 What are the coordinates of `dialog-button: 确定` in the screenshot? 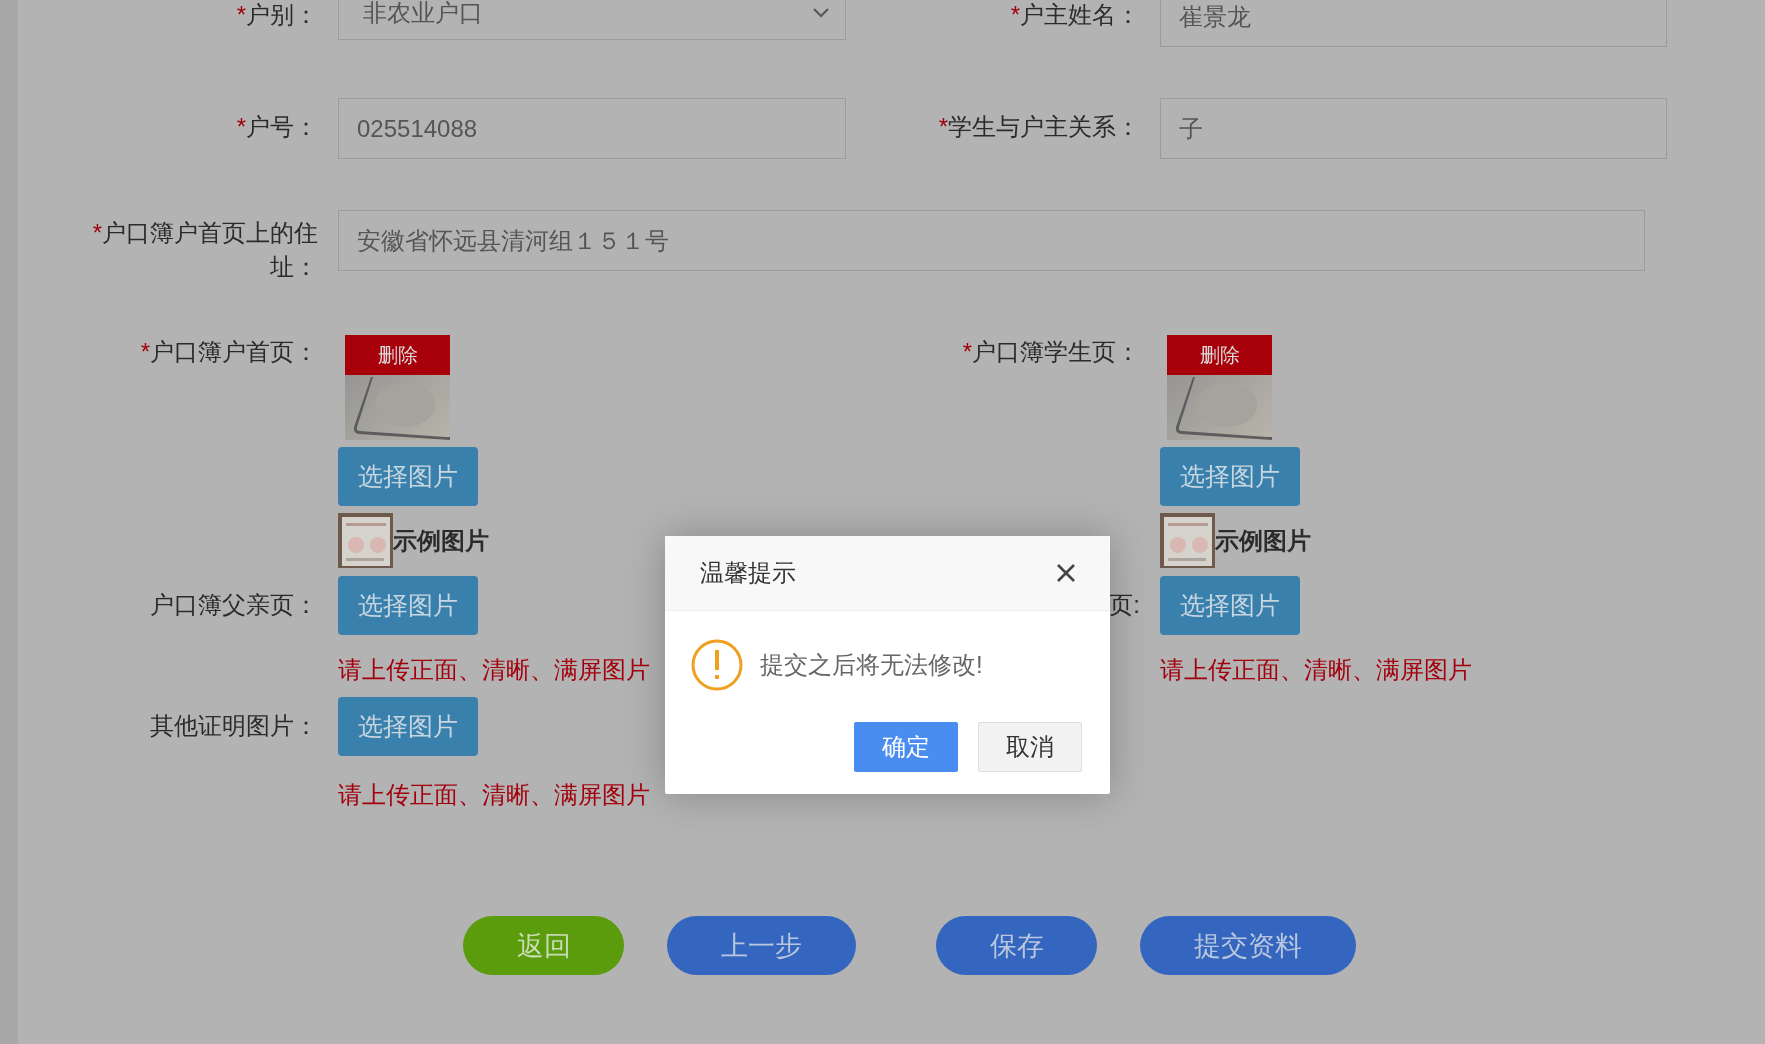 It's located at (906, 747).